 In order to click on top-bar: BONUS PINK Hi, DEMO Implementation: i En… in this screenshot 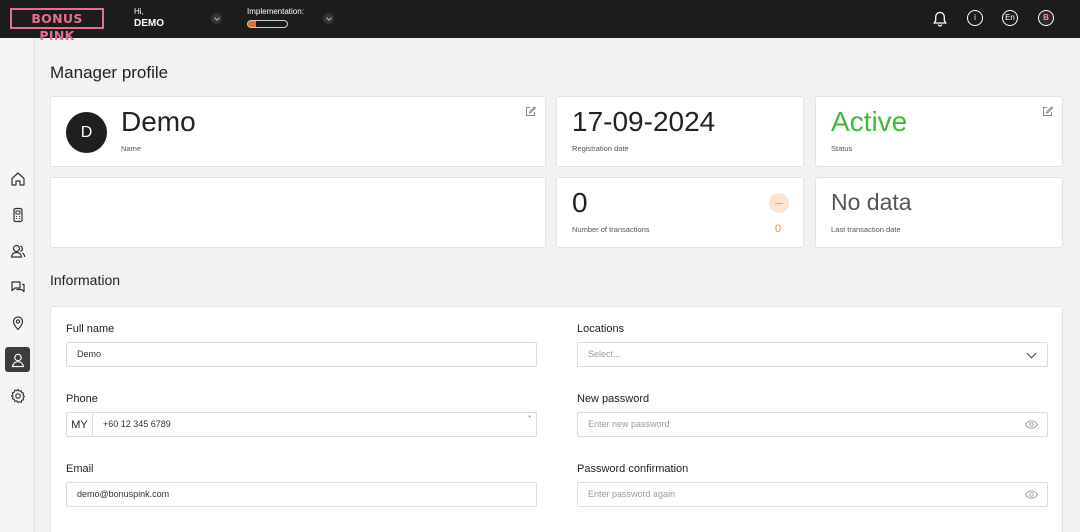, I will do `click(540, 21)`.